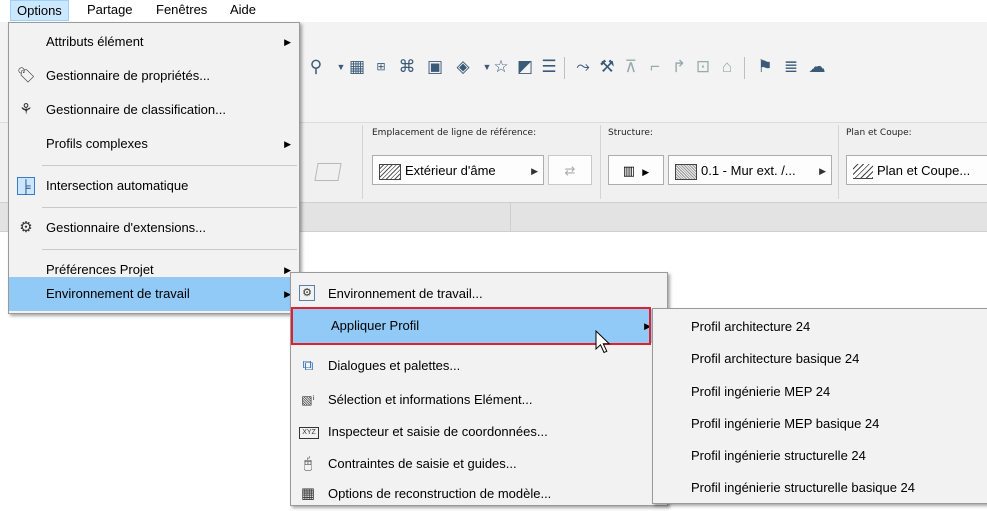  Describe the element at coordinates (583, 67) in the screenshot. I see `offset-icon: ⤳` at that location.